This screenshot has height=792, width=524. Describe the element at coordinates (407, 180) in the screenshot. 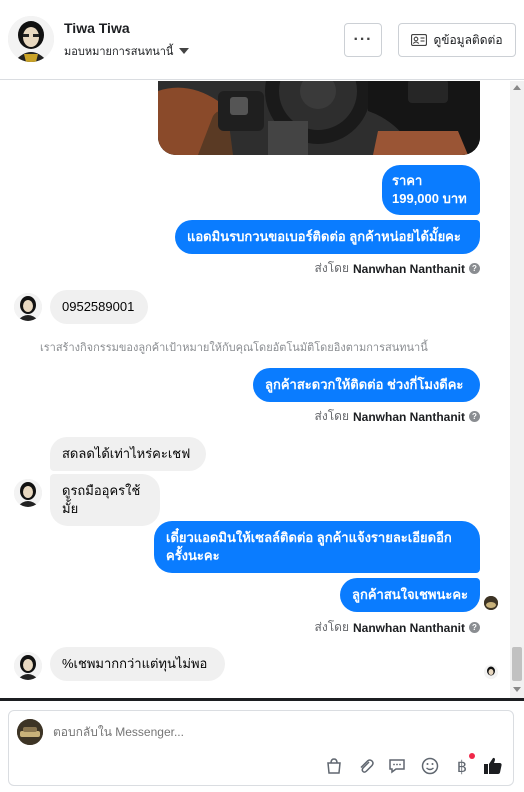

I see `price-label: ราคา` at that location.